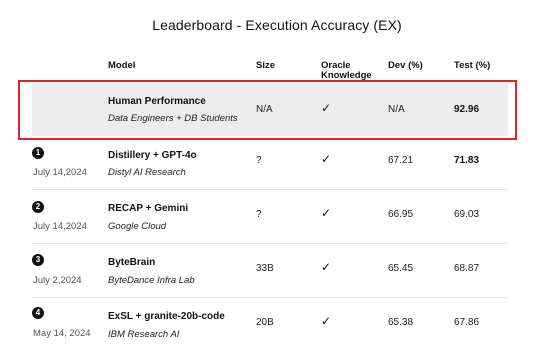 This screenshot has width=554, height=364. Describe the element at coordinates (57, 280) in the screenshot. I see `submission-date: July 2,2024` at that location.